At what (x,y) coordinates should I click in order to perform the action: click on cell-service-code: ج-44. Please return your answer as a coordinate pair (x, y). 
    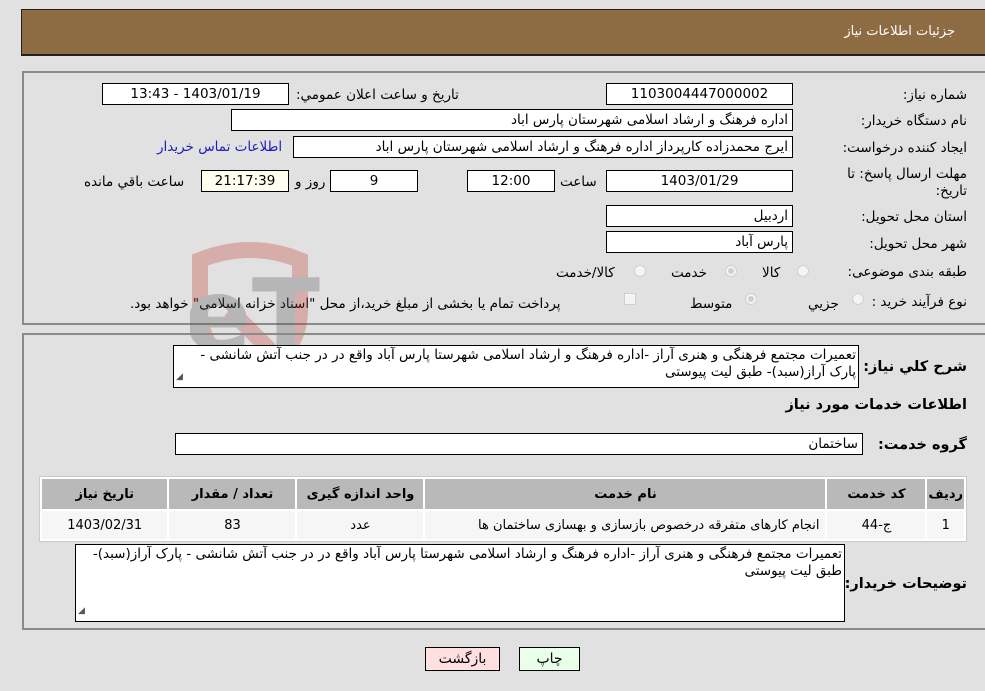
    Looking at the image, I should click on (876, 525).